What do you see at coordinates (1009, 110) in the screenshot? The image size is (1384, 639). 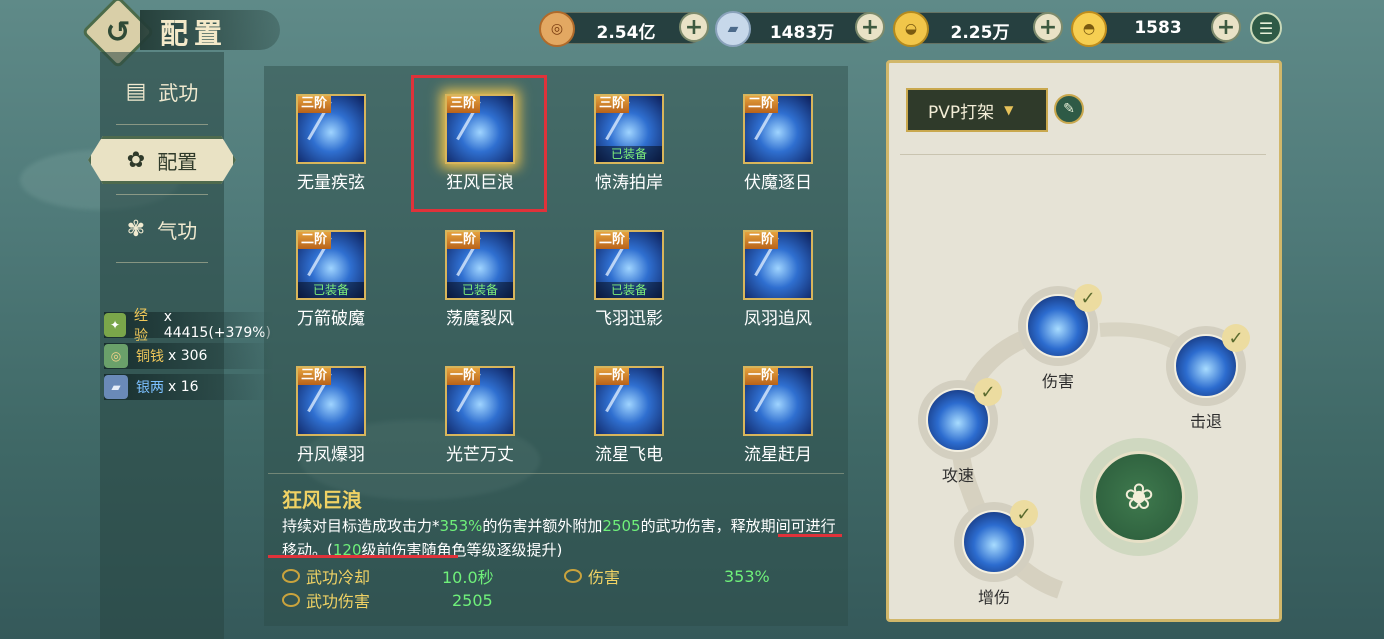 I see `chevron-down-icon: ▼` at bounding box center [1009, 110].